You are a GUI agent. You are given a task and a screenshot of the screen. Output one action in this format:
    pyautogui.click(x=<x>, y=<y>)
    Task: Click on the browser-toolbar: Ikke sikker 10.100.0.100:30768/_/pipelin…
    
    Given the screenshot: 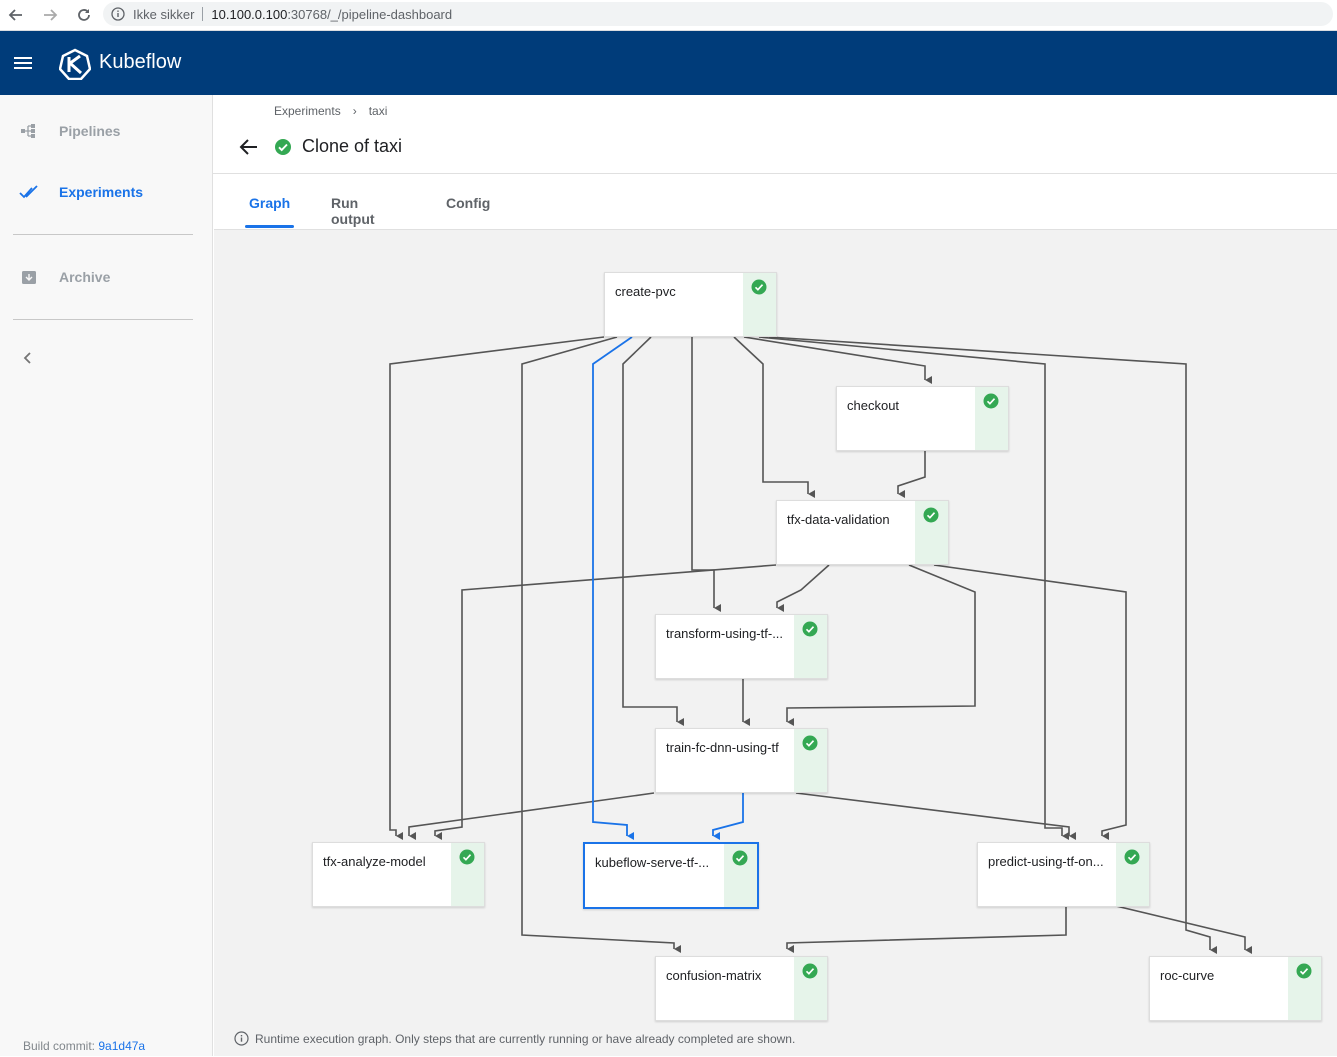 What is the action you would take?
    pyautogui.click(x=668, y=15)
    